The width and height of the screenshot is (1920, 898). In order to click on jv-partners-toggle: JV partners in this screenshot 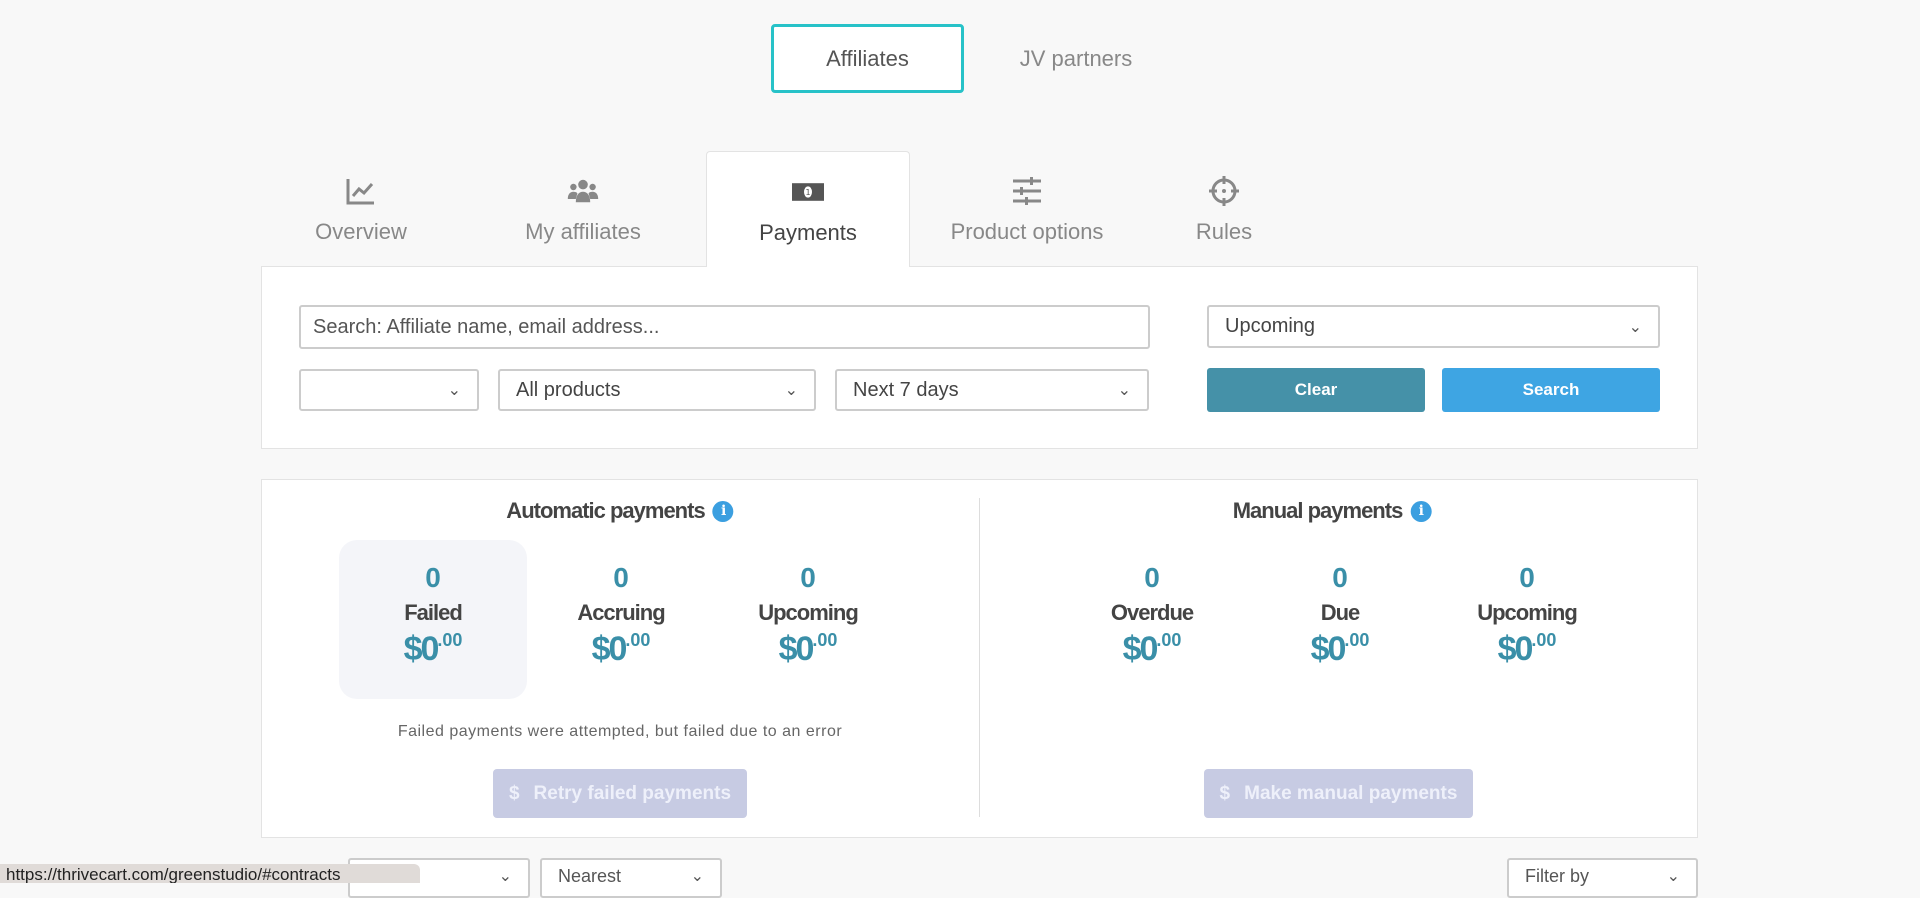, I will do `click(1076, 58)`.